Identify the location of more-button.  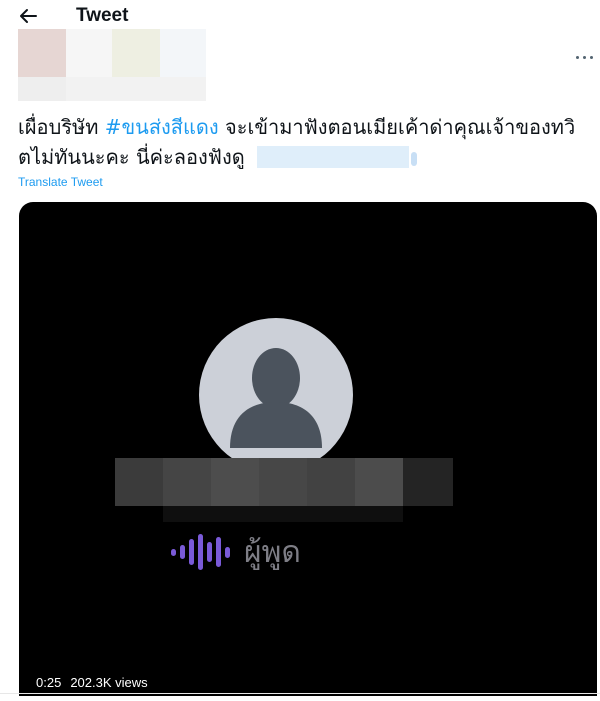
(585, 58).